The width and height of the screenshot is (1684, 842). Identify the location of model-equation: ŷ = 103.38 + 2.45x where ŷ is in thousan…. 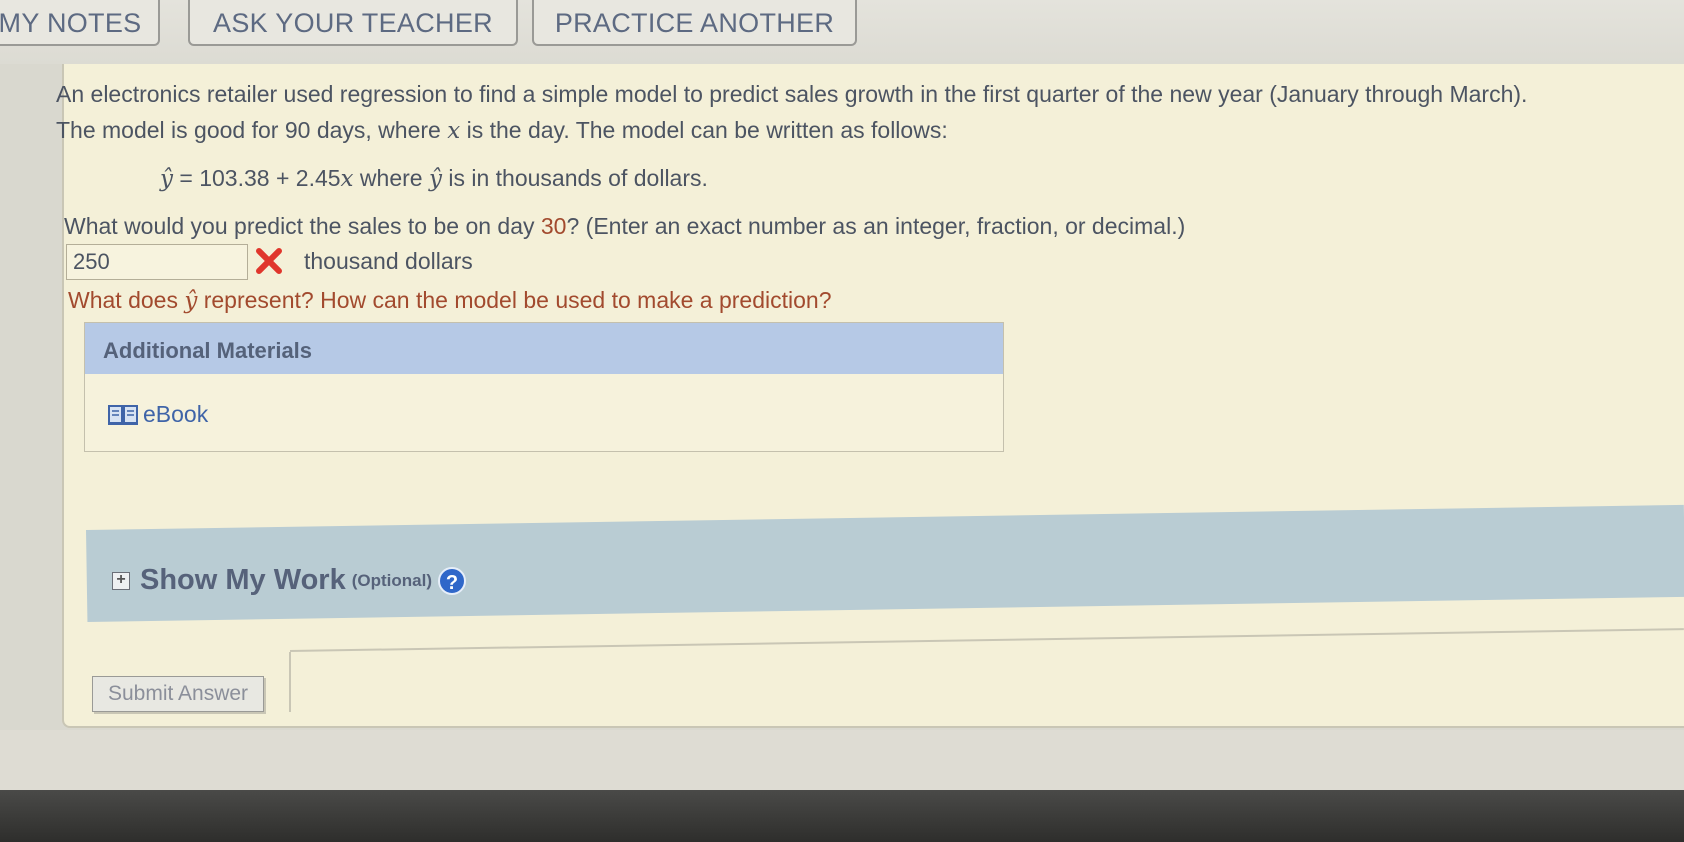
(434, 178).